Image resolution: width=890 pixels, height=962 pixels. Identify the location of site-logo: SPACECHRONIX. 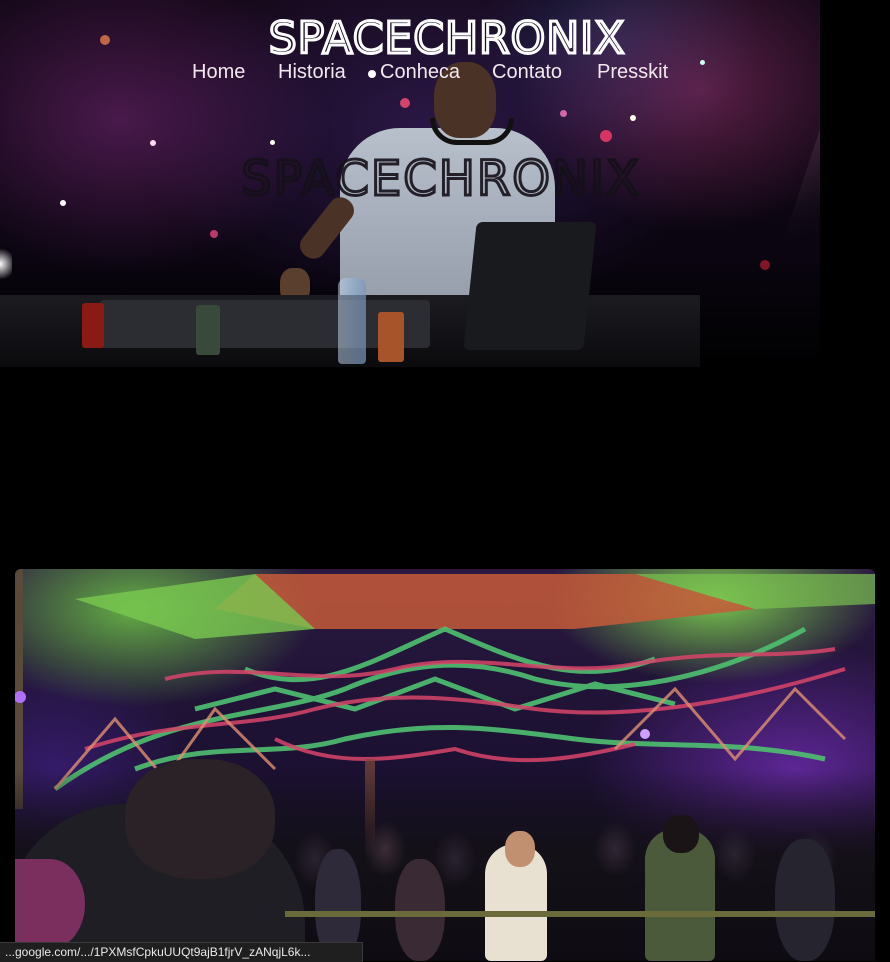
(447, 35).